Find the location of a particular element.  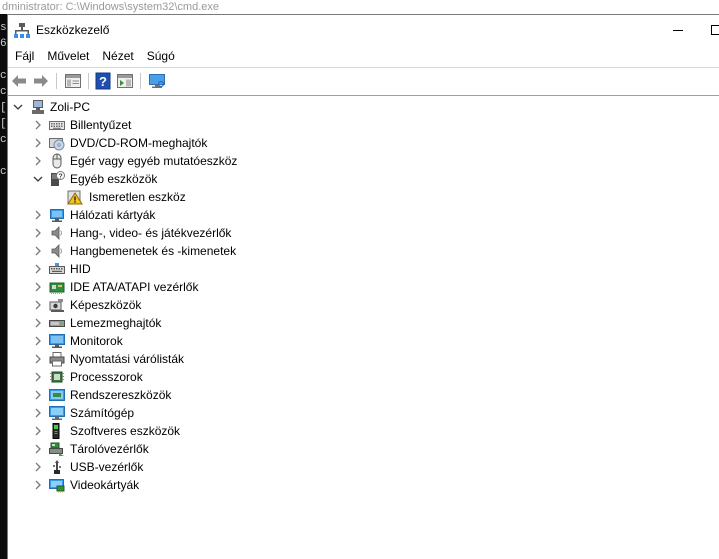

tree-item-label: HID is located at coordinates (80, 269).